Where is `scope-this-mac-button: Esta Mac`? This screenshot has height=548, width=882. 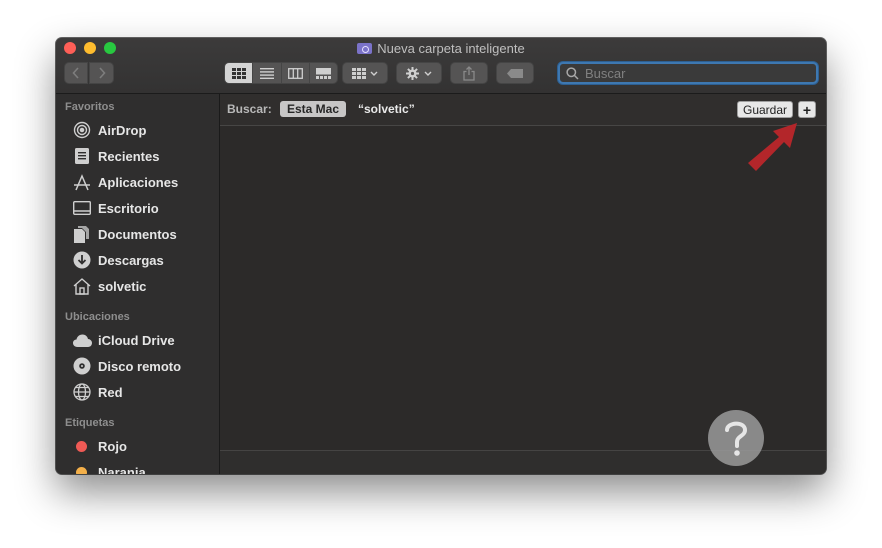 scope-this-mac-button: Esta Mac is located at coordinates (313, 109).